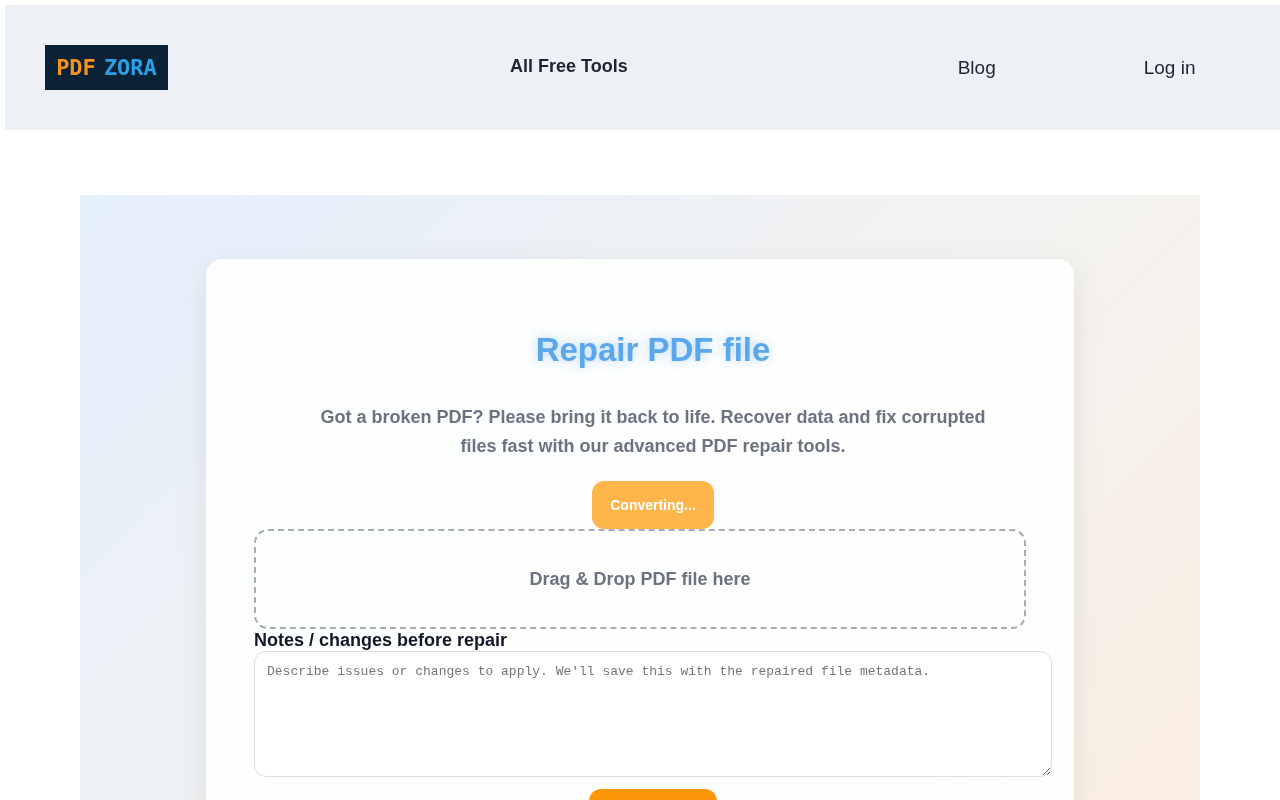  I want to click on logo: PDF ZORA, so click(106, 67).